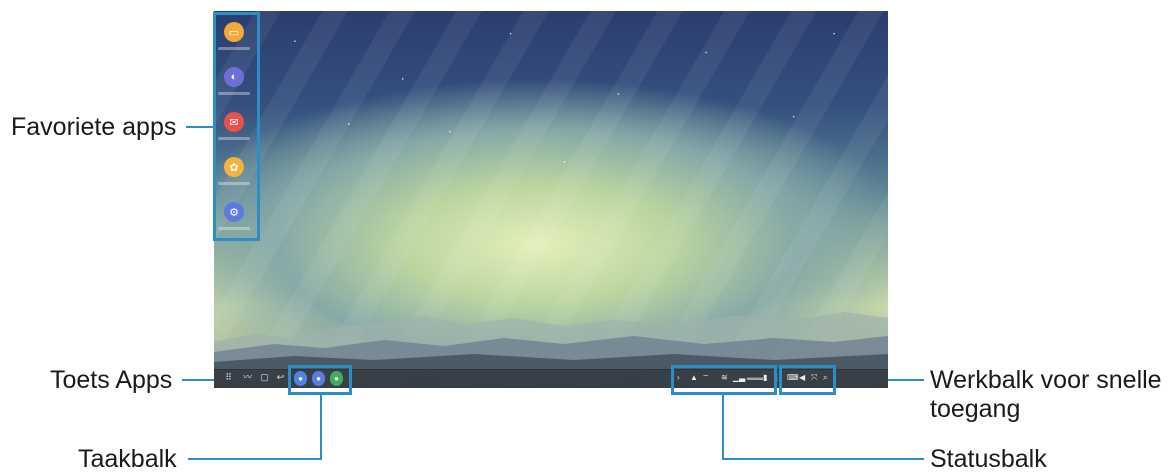 This screenshot has width=1175, height=474. Describe the element at coordinates (127, 459) in the screenshot. I see `callout-taskbar: Taakbalk` at that location.